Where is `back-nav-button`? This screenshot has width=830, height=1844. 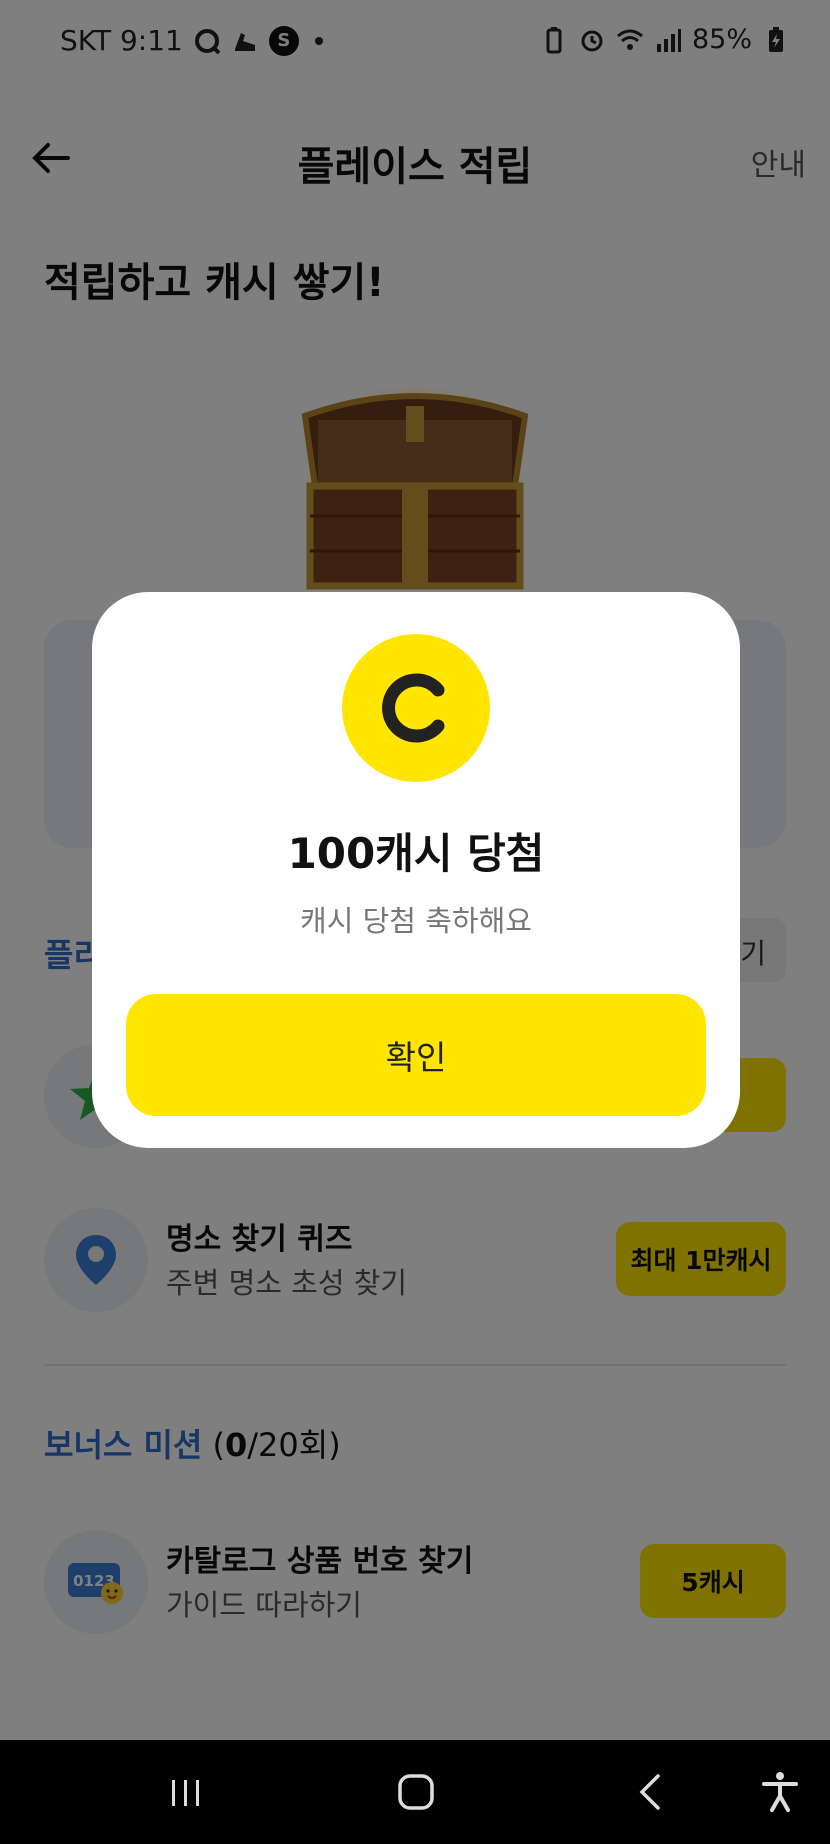 back-nav-button is located at coordinates (650, 1792).